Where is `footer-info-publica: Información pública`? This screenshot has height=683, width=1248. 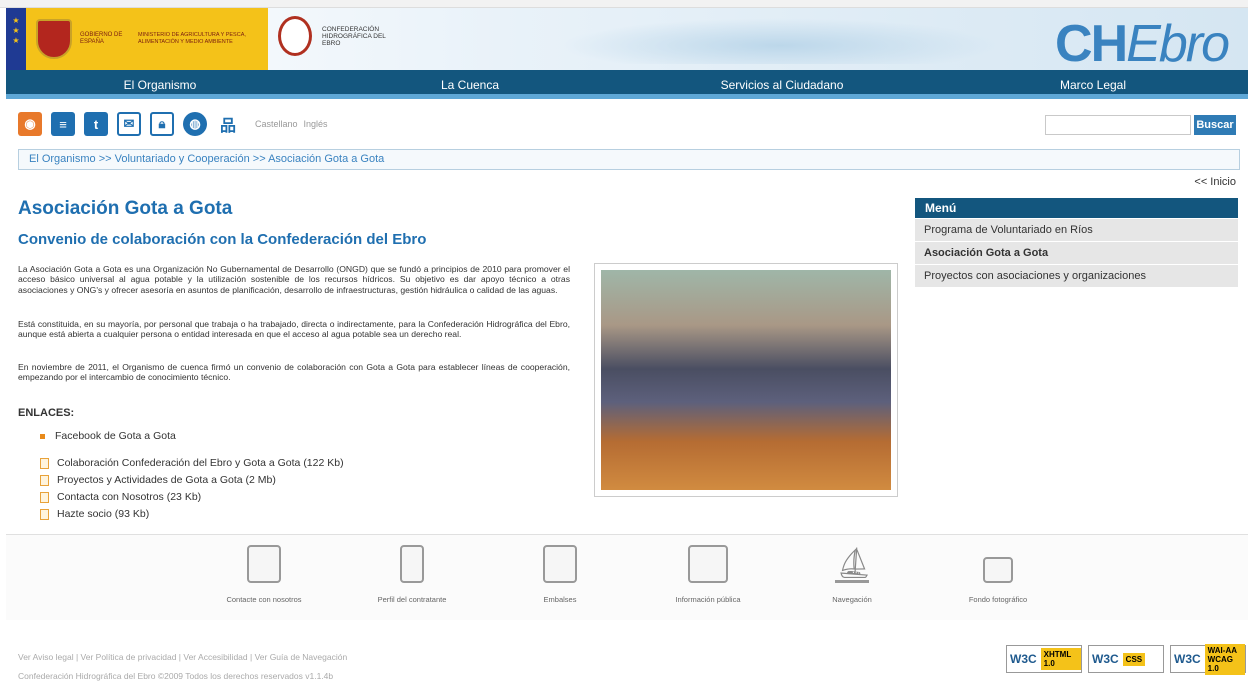
footer-info-publica: Información pública is located at coordinates (708, 574).